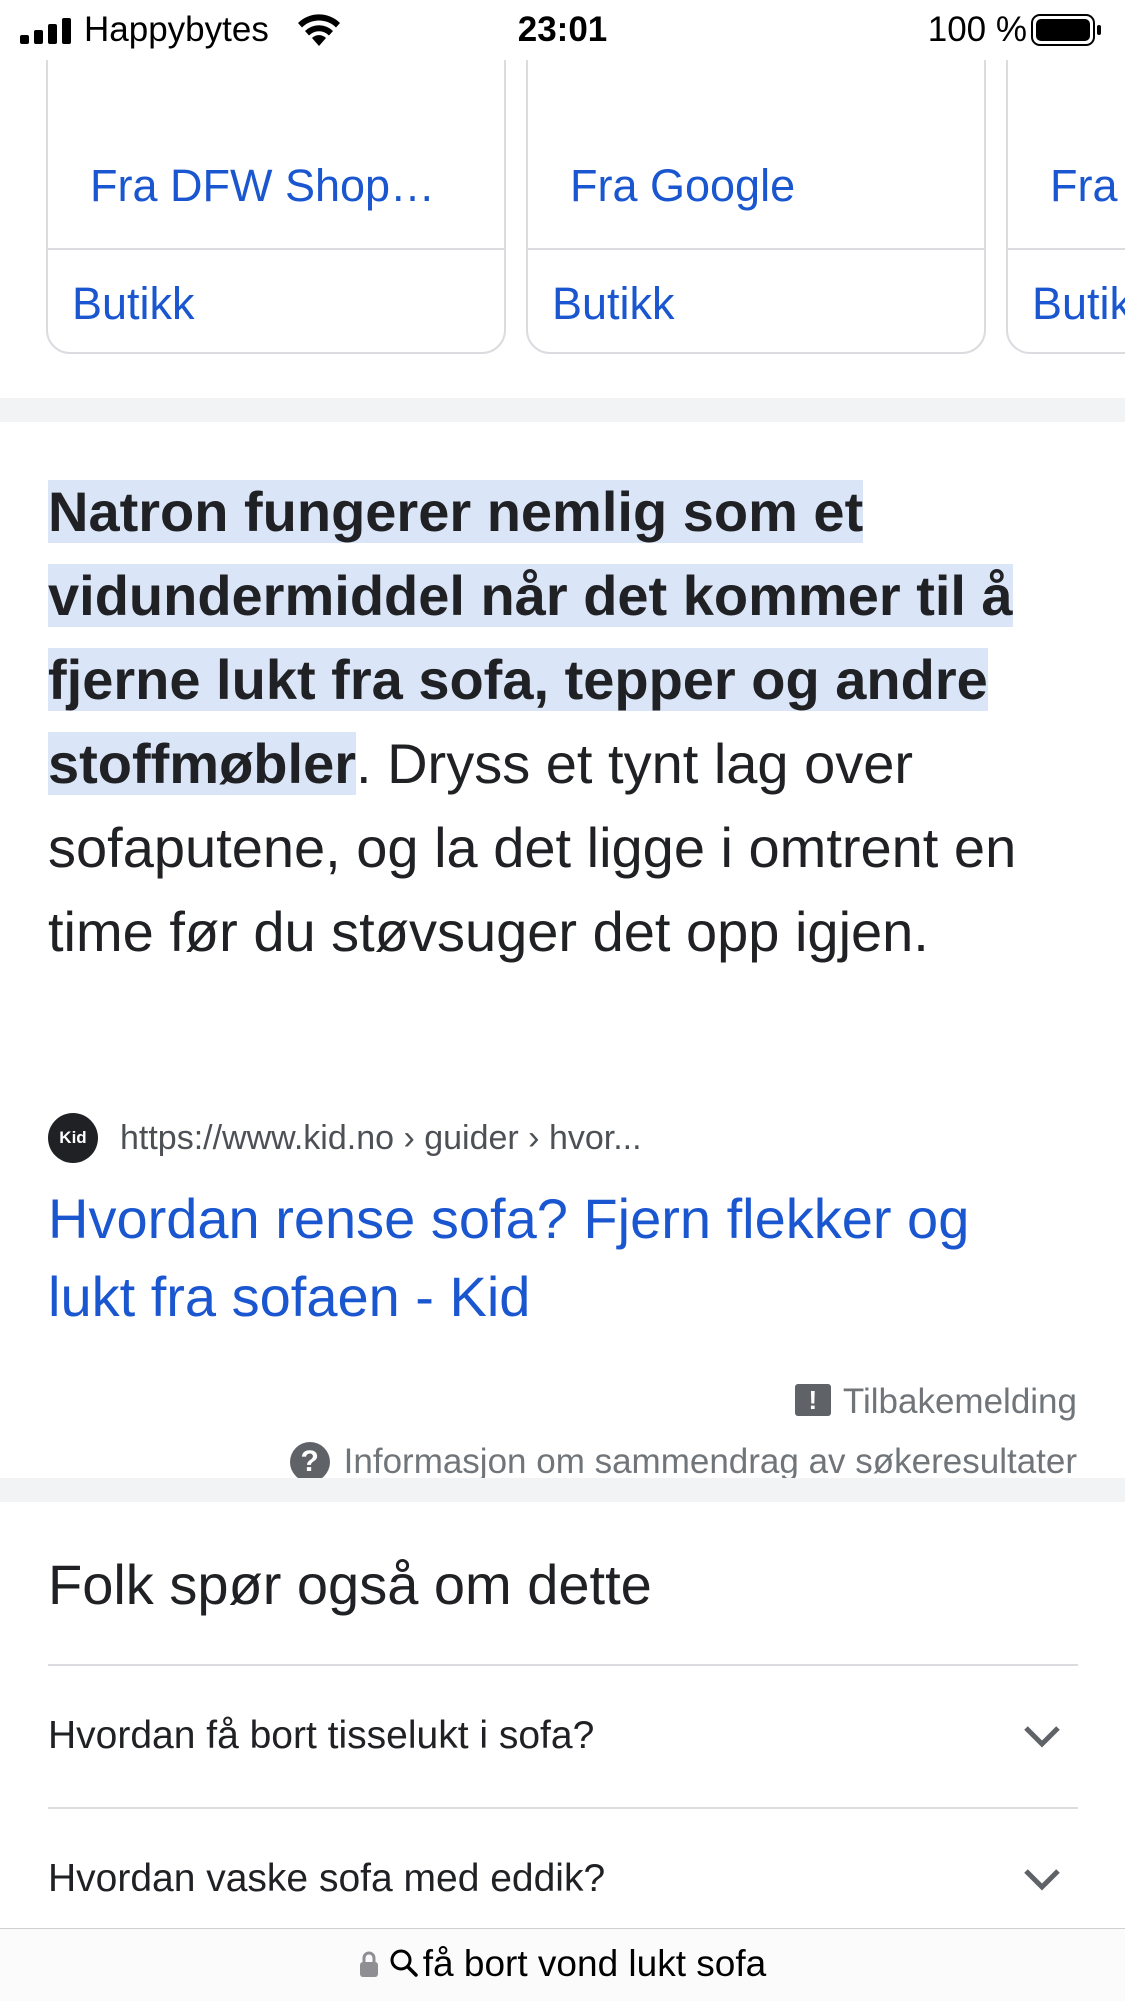 The image size is (1125, 2001). What do you see at coordinates (368, 1964) in the screenshot?
I see `lock-icon` at bounding box center [368, 1964].